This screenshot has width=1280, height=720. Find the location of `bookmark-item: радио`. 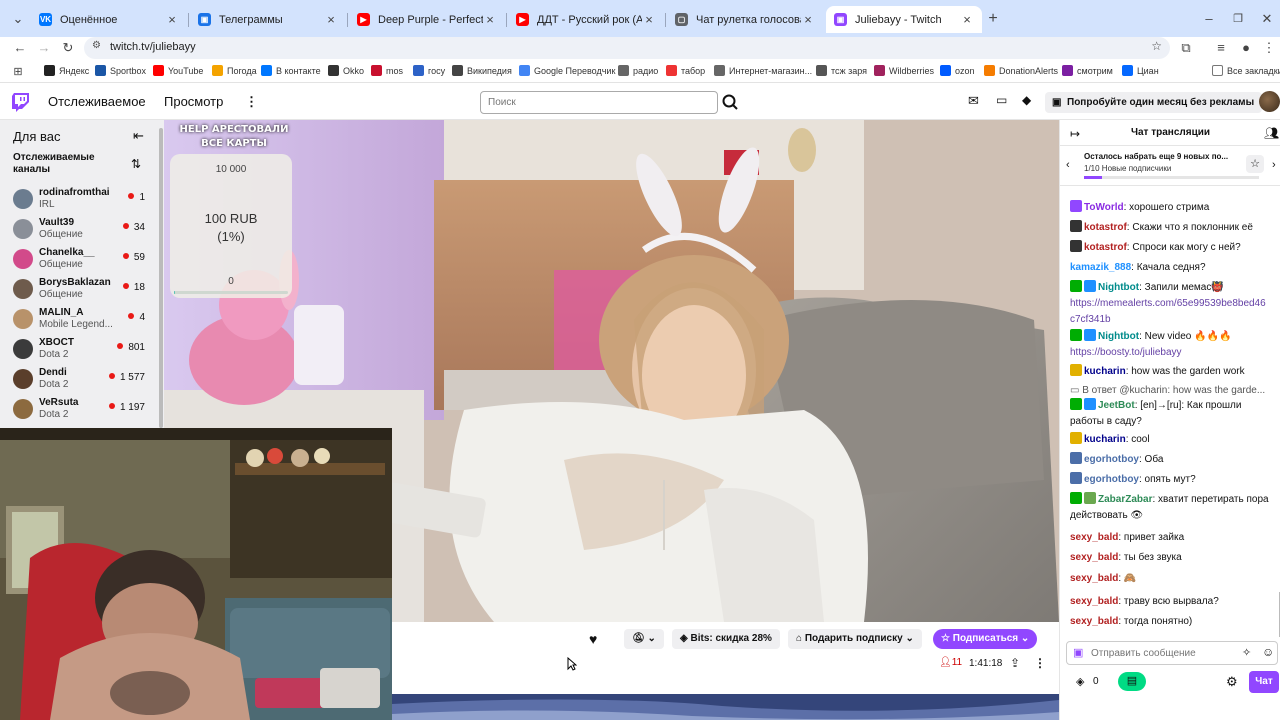

bookmark-item: радио is located at coordinates (638, 70).